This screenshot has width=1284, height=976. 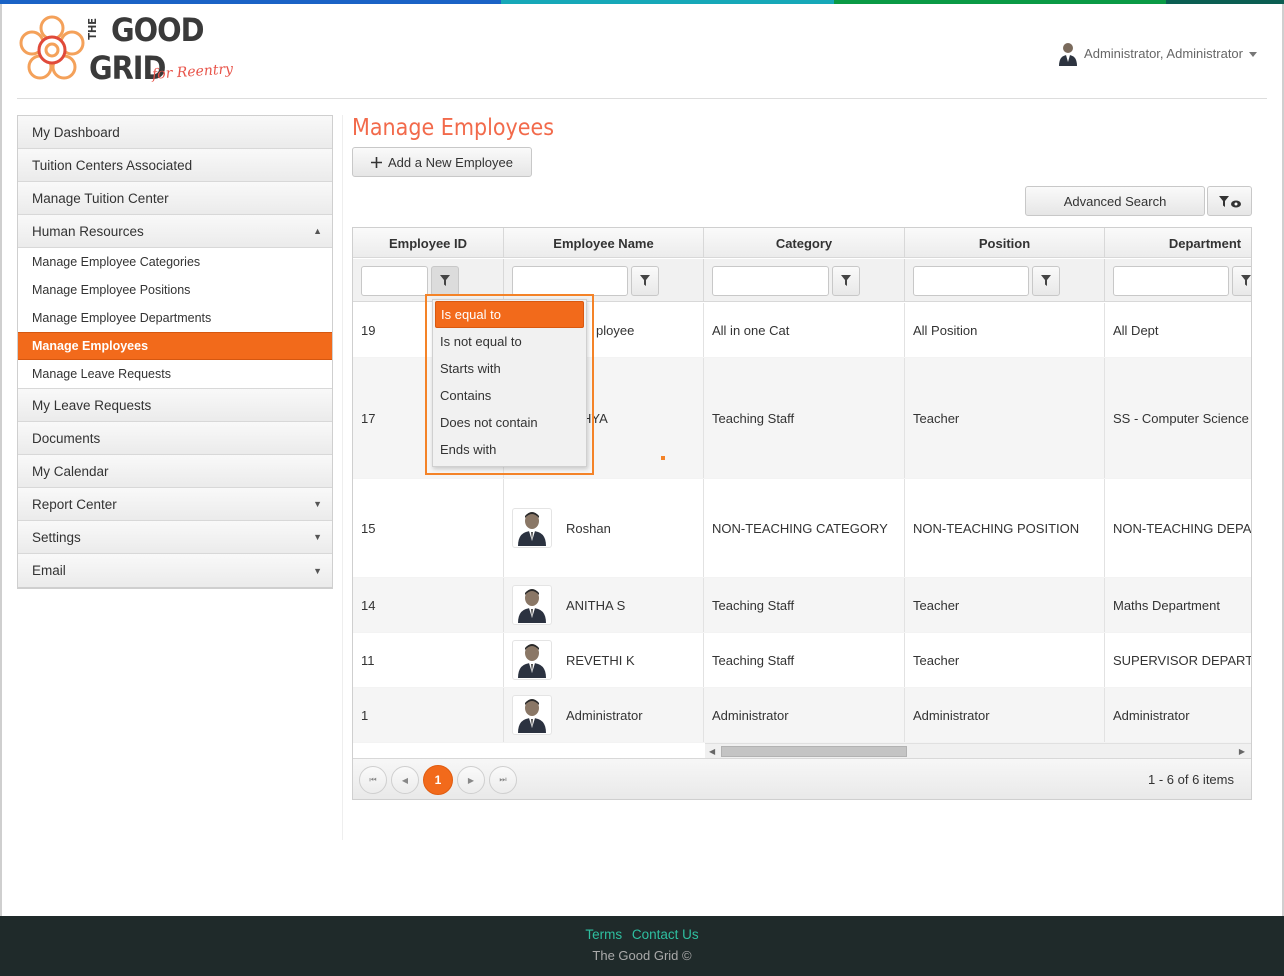 I want to click on logo: THE GOOD GRID for Reentry, so click(x=127, y=52).